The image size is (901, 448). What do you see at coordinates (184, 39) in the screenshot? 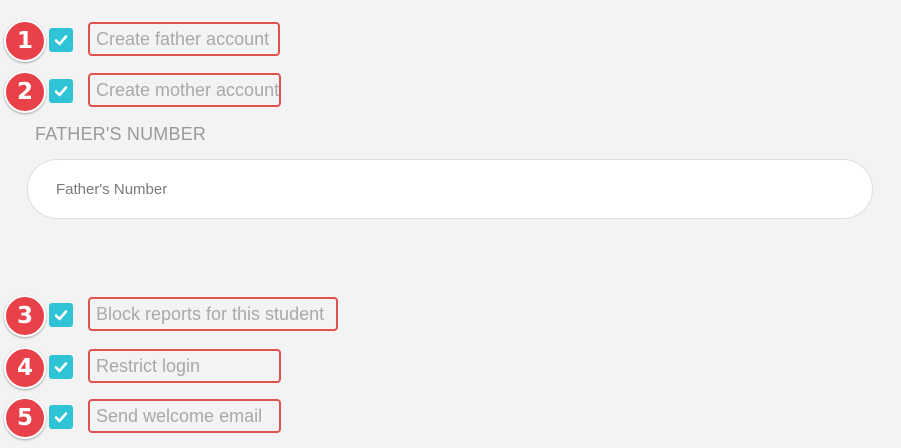
I see `create-father-account-label: Create father account` at bounding box center [184, 39].